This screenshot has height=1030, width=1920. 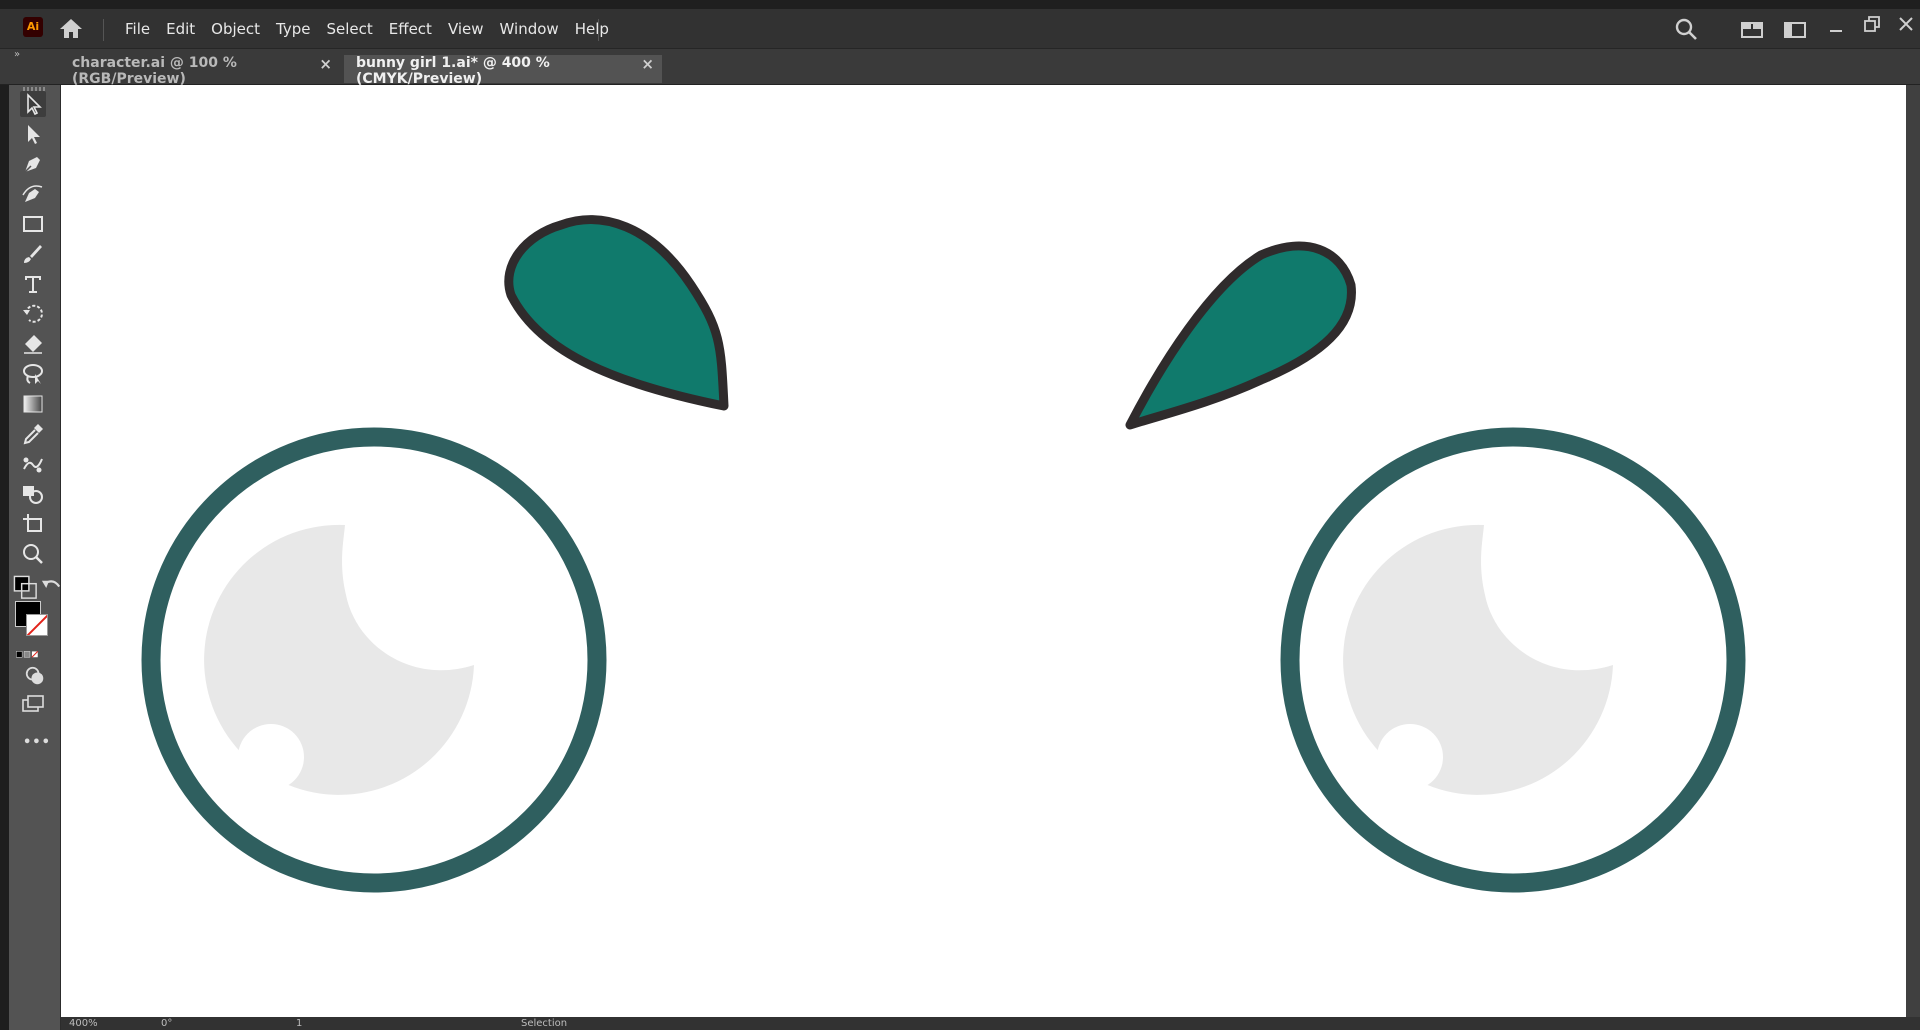 I want to click on curvature-tool-icon, so click(x=33, y=194).